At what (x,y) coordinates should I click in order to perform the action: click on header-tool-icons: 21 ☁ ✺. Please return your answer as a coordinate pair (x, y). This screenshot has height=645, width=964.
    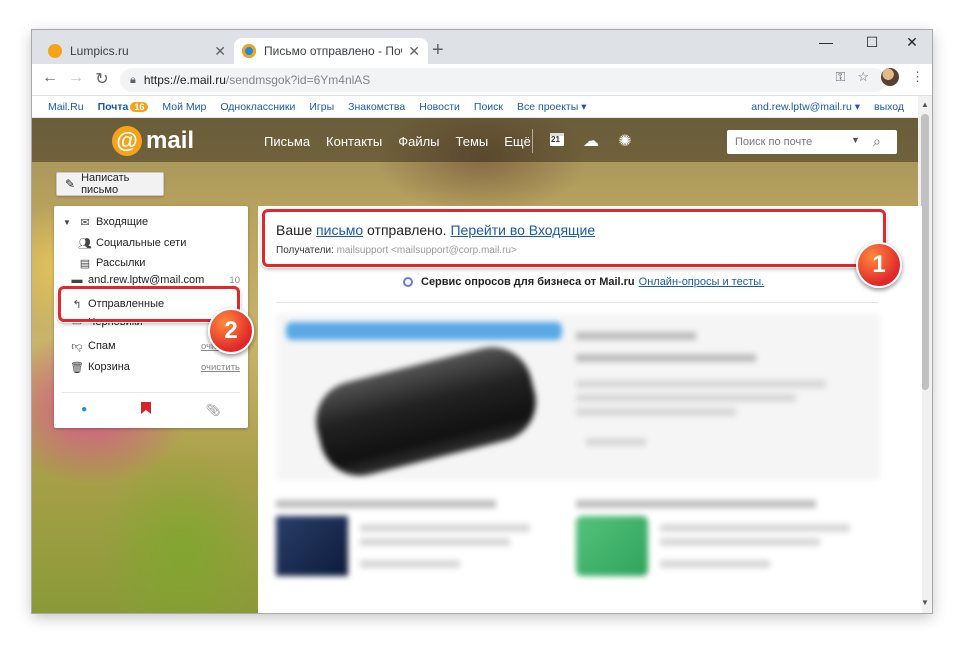
    Looking at the image, I should click on (583, 141).